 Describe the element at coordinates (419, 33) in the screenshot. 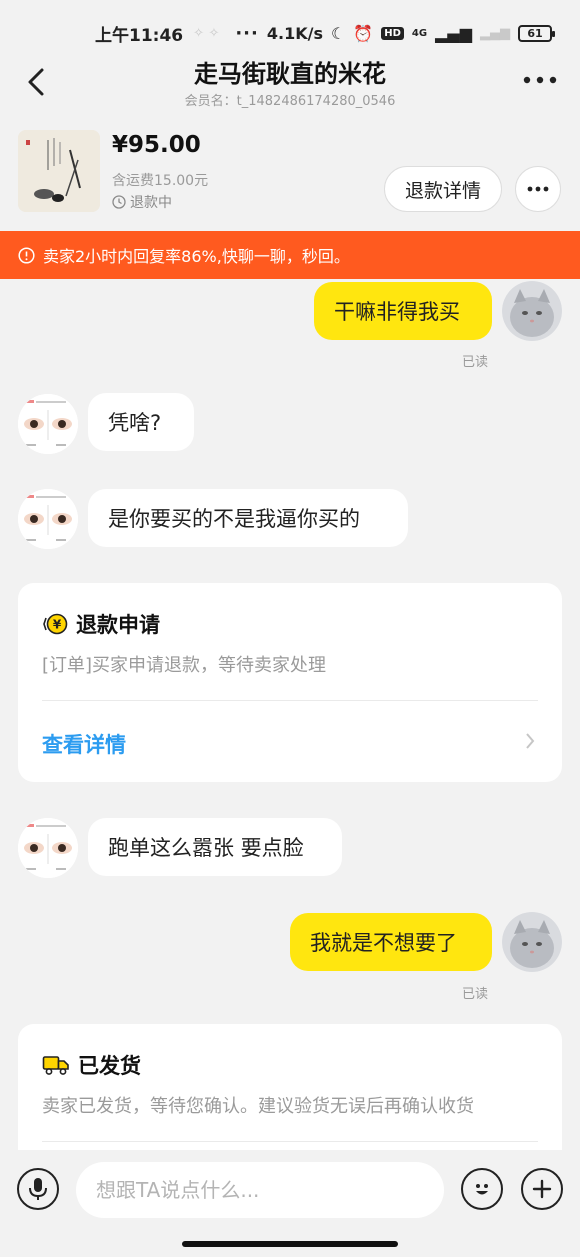

I see `network-type: 4G` at that location.